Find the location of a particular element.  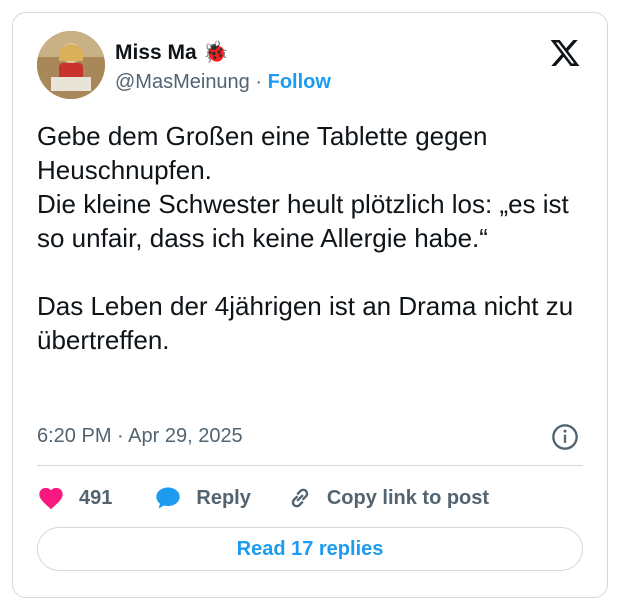

handle-row: @MasMeinung · Follow is located at coordinates (223, 82).